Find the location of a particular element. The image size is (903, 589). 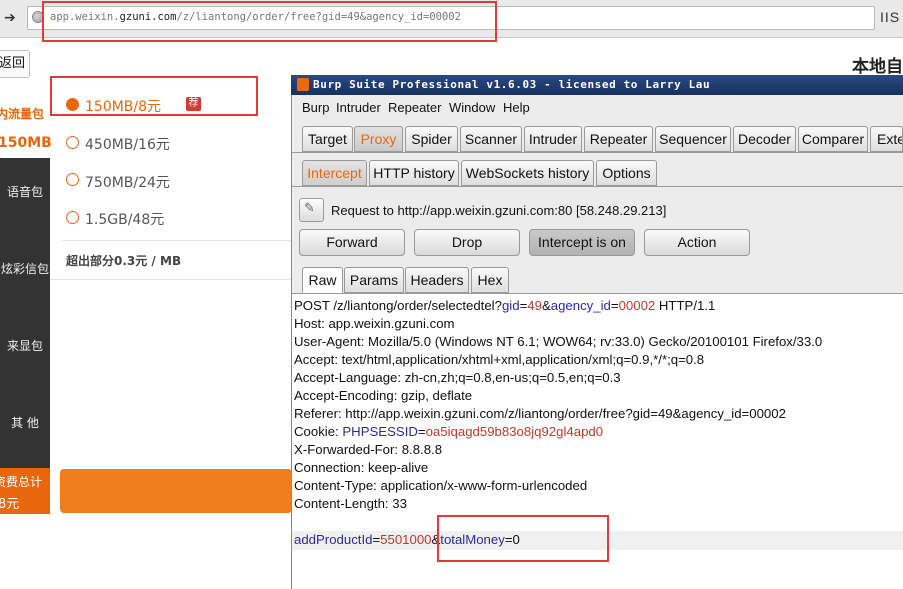

tab-options: Options is located at coordinates (626, 173).